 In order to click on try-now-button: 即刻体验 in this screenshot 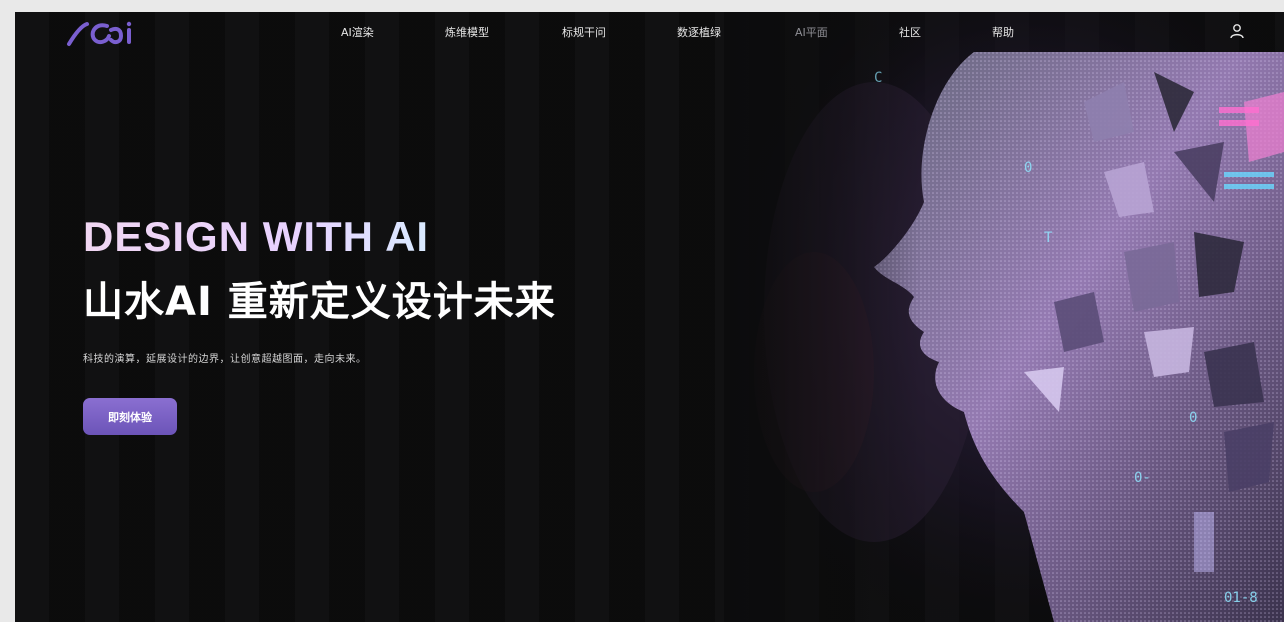, I will do `click(130, 416)`.